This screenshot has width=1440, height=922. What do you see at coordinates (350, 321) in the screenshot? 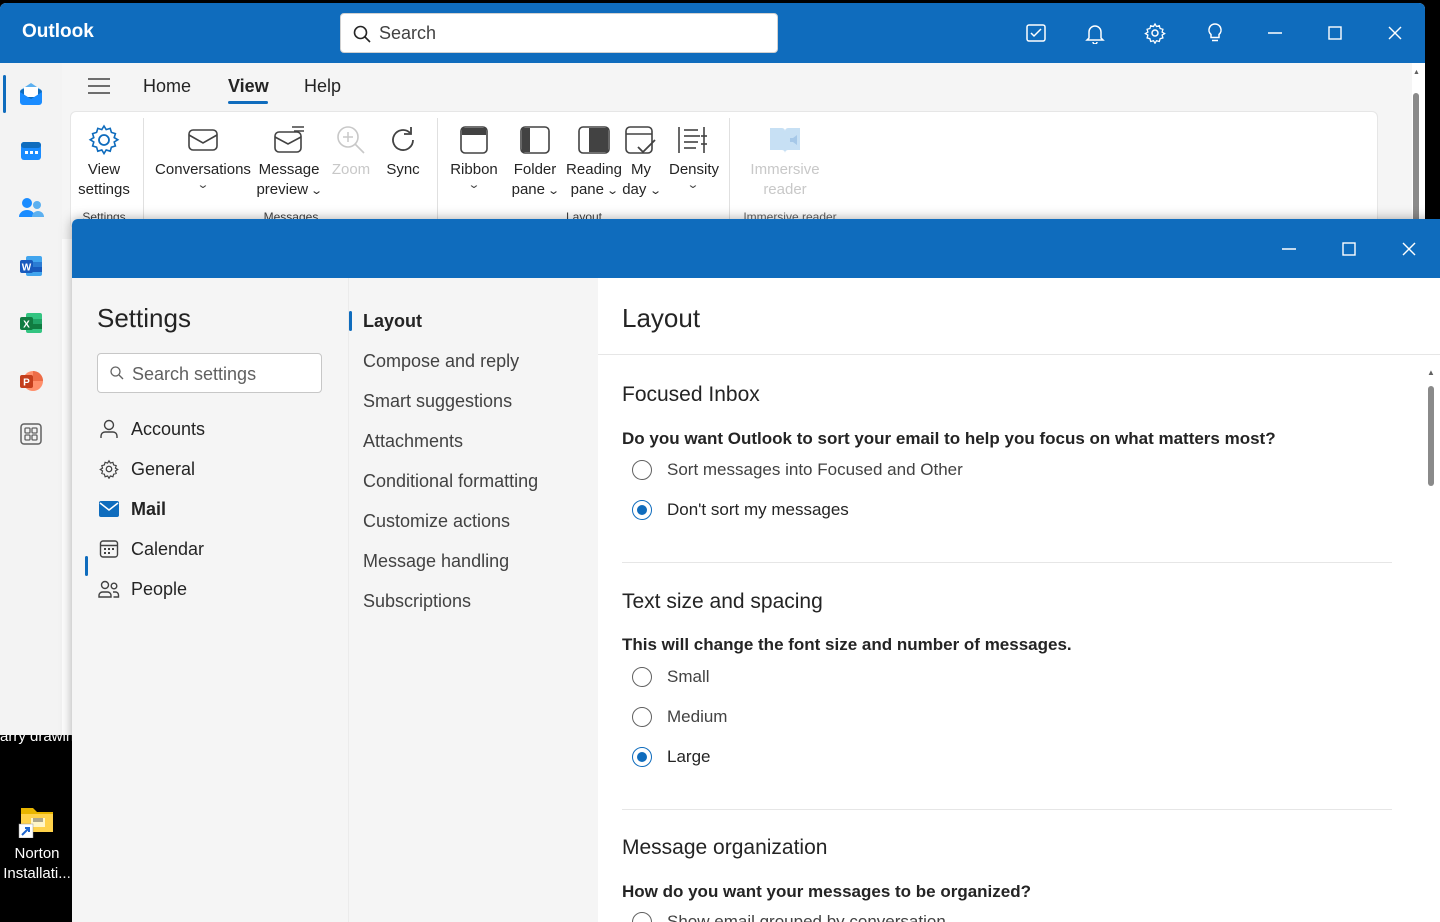
I see `subnav-active-indicator` at bounding box center [350, 321].